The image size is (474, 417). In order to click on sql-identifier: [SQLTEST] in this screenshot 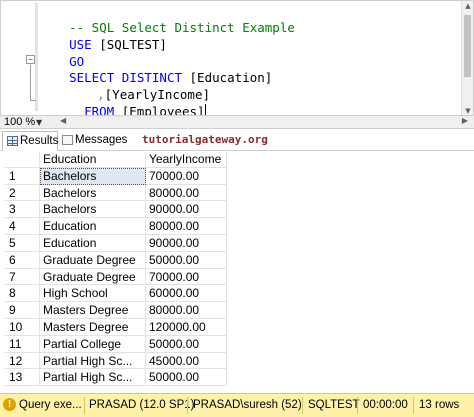, I will do `click(129, 44)`.